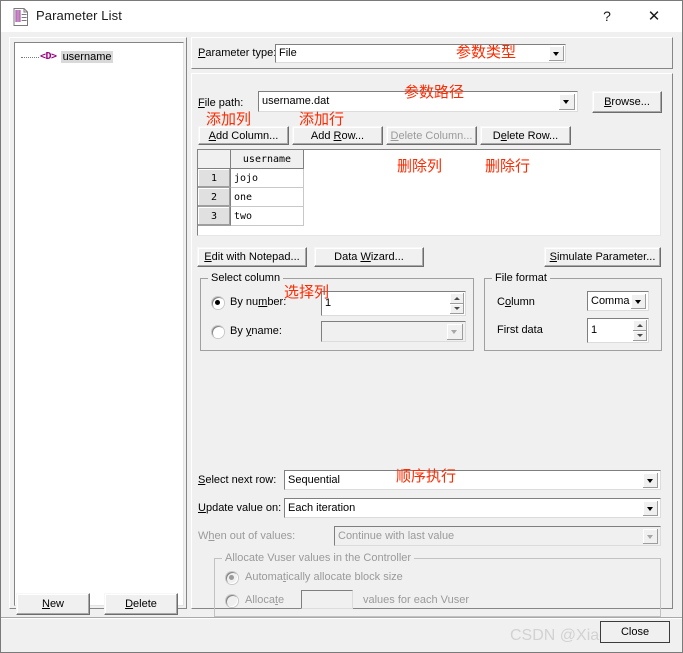 This screenshot has height=653, width=683. Describe the element at coordinates (267, 159) in the screenshot. I see `grid-column-header-username: username` at that location.